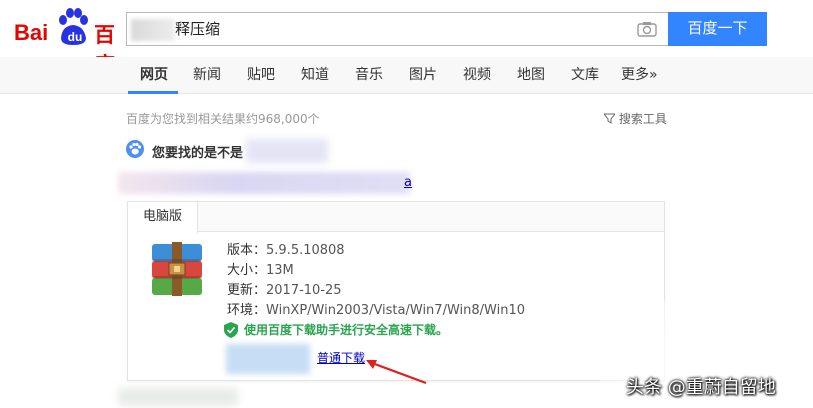 Image resolution: width=813 pixels, height=408 pixels. I want to click on tab-web: 网页, so click(154, 75).